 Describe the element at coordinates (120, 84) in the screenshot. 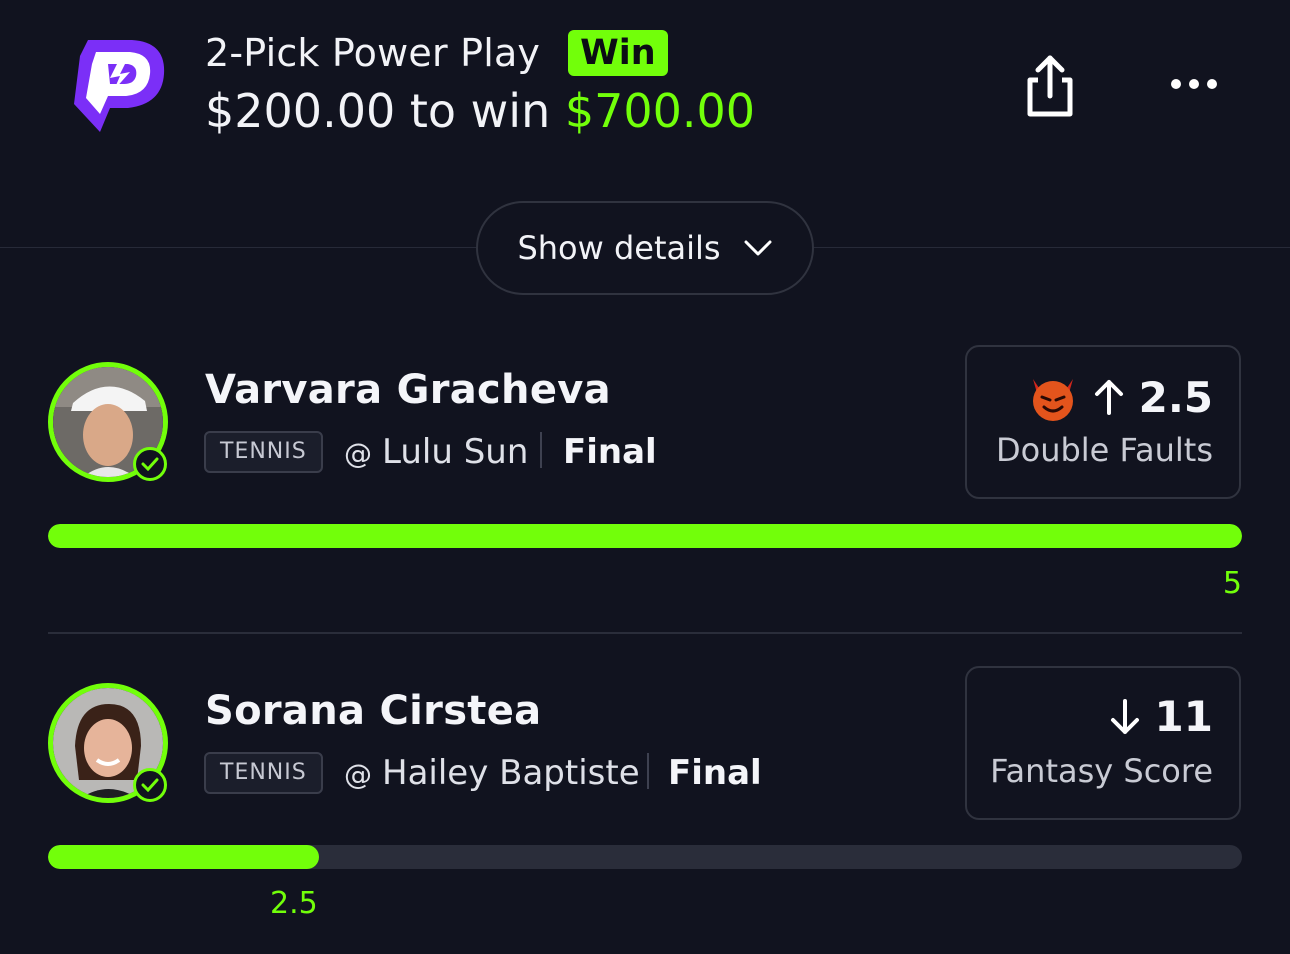

I see `prizepicks-logo` at that location.